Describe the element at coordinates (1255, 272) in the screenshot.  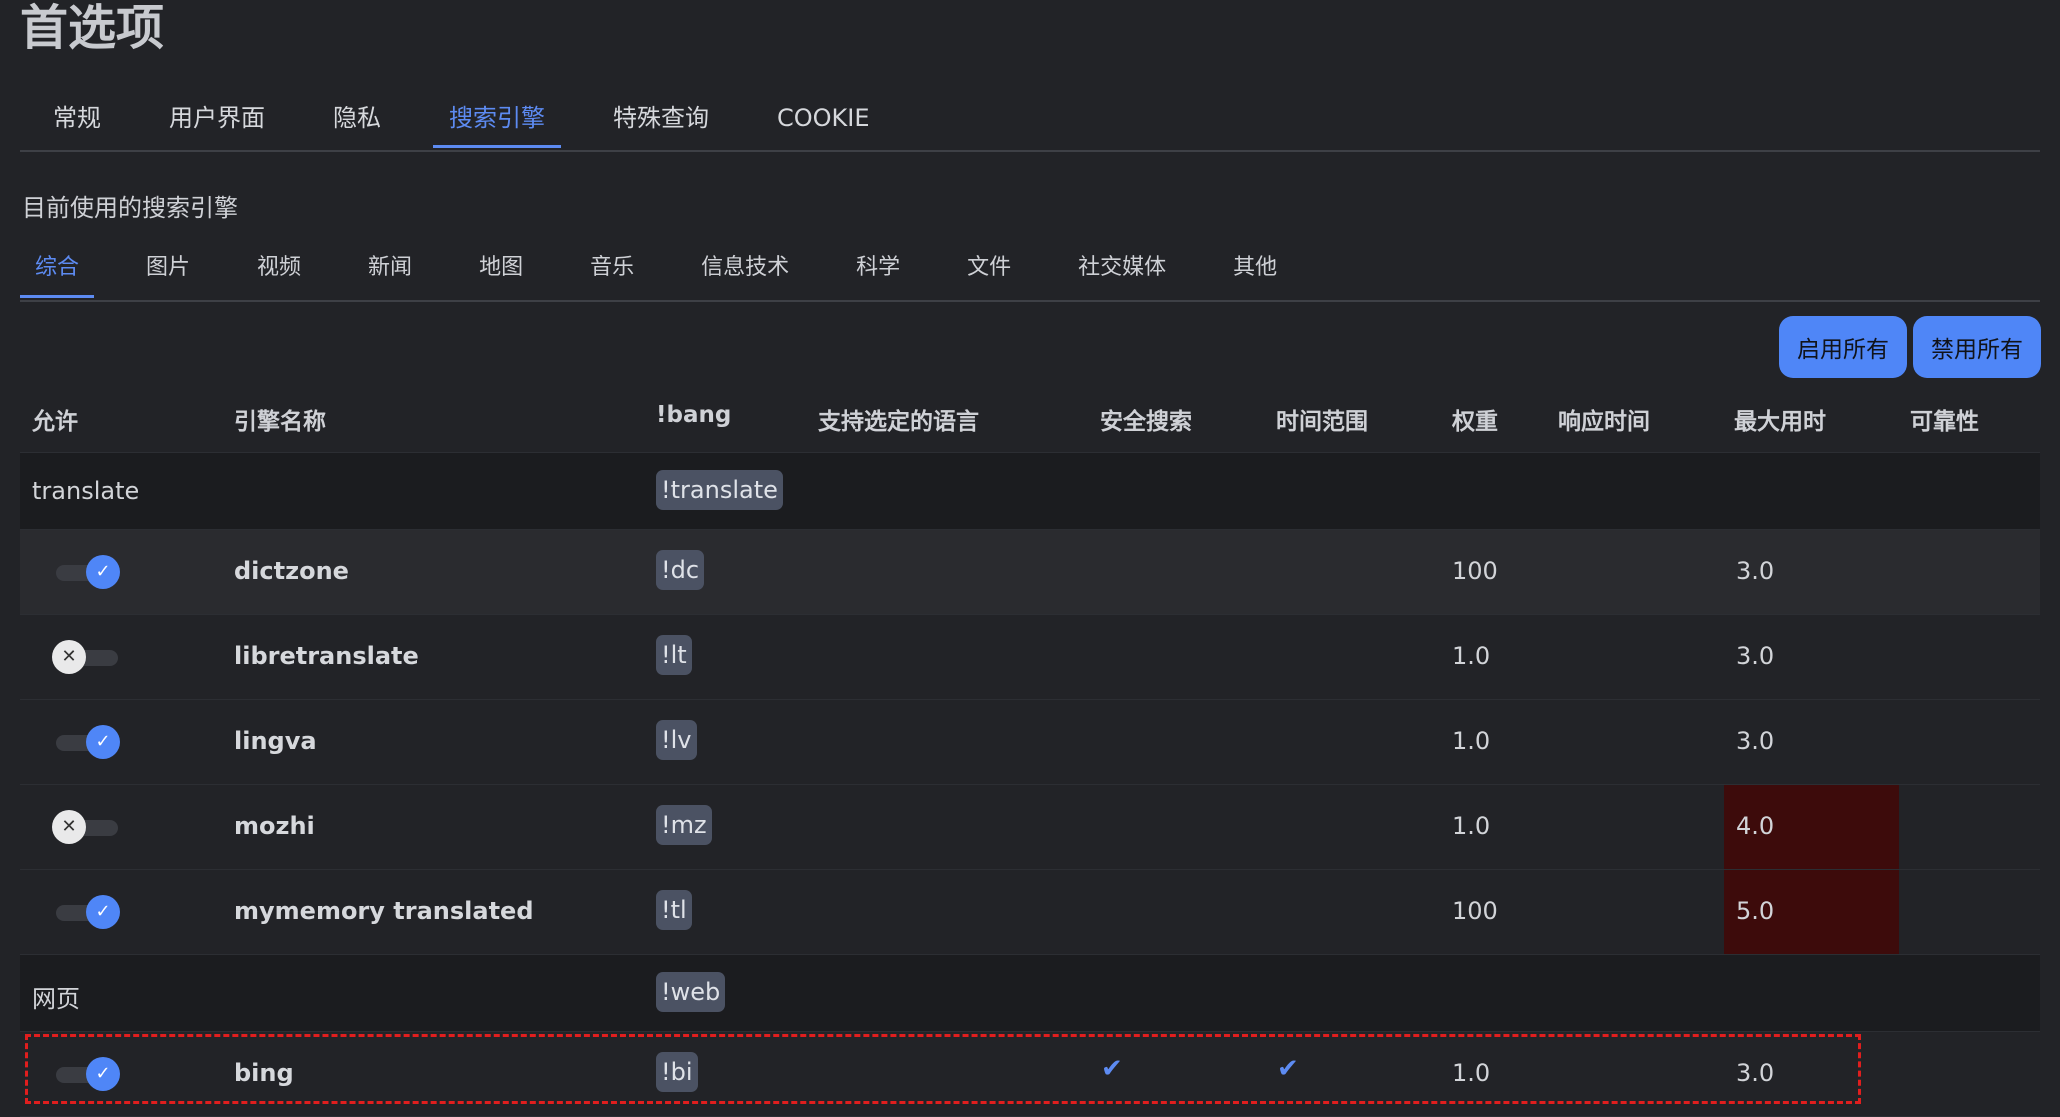
I see `category-tab-other: 其他` at that location.